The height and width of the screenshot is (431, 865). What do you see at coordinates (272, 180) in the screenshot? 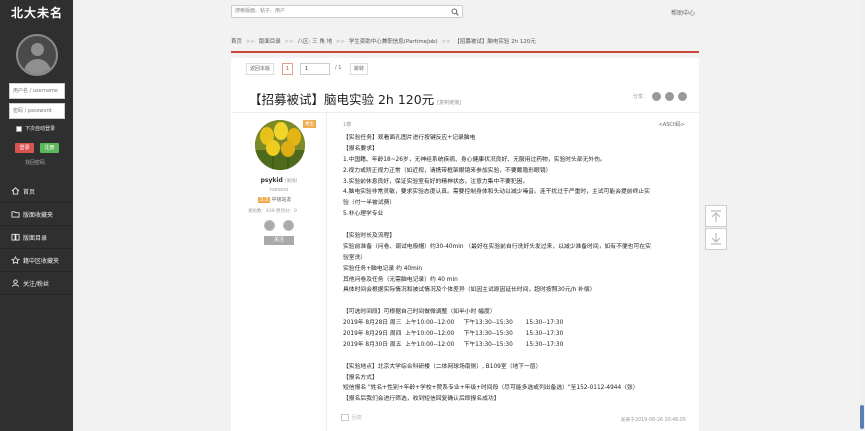
I see `author-username-text: psykid` at bounding box center [272, 180].